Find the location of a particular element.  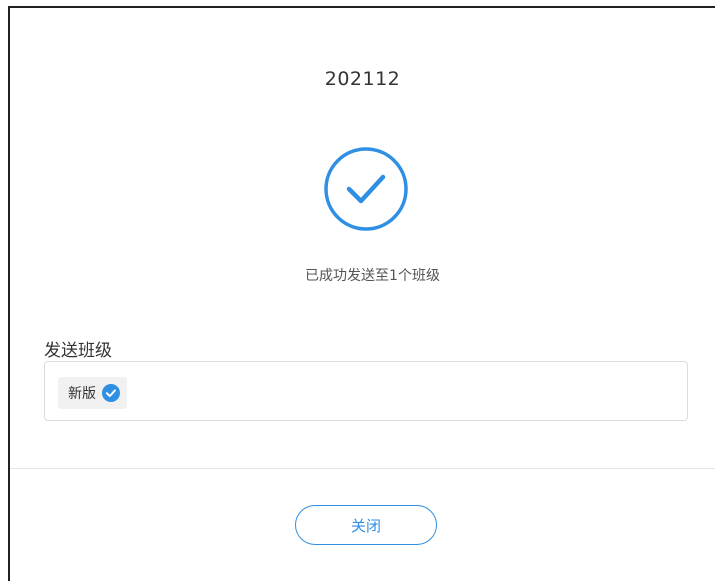

check-circle-icon is located at coordinates (366, 189).